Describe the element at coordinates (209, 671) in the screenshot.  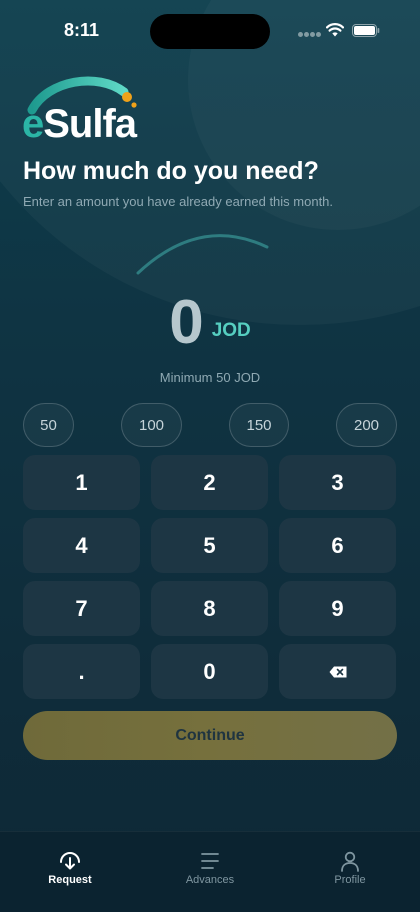
I see `keypad-key-0: 0` at that location.